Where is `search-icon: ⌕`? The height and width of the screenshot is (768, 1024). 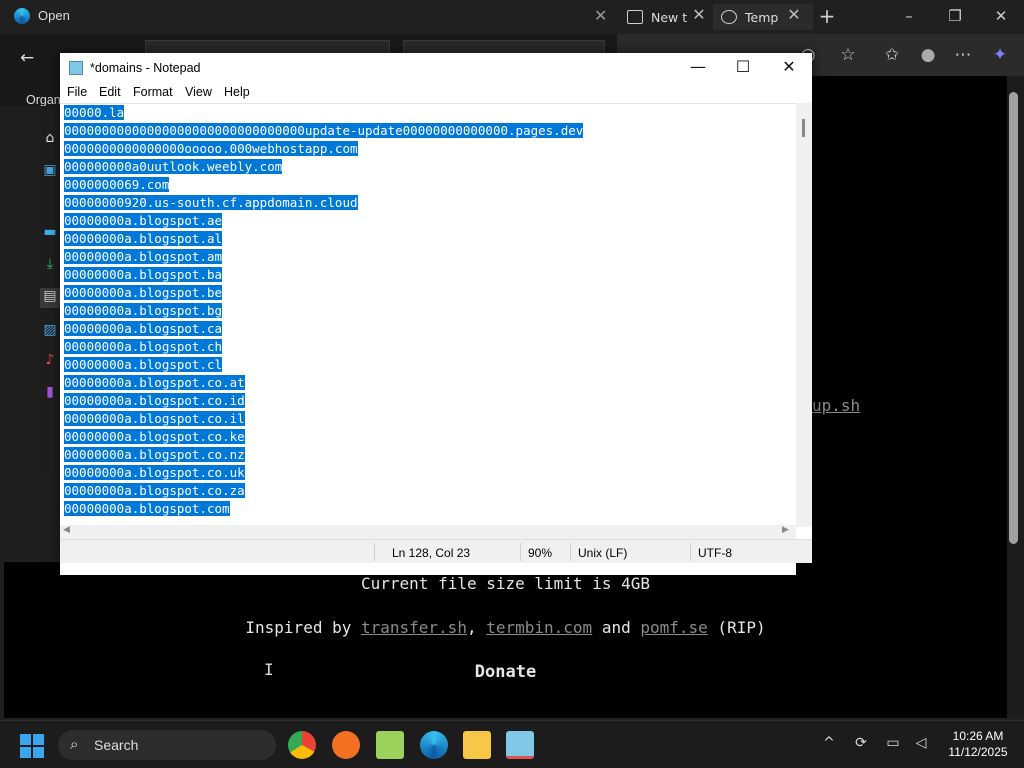
search-icon: ⌕ is located at coordinates (74, 744).